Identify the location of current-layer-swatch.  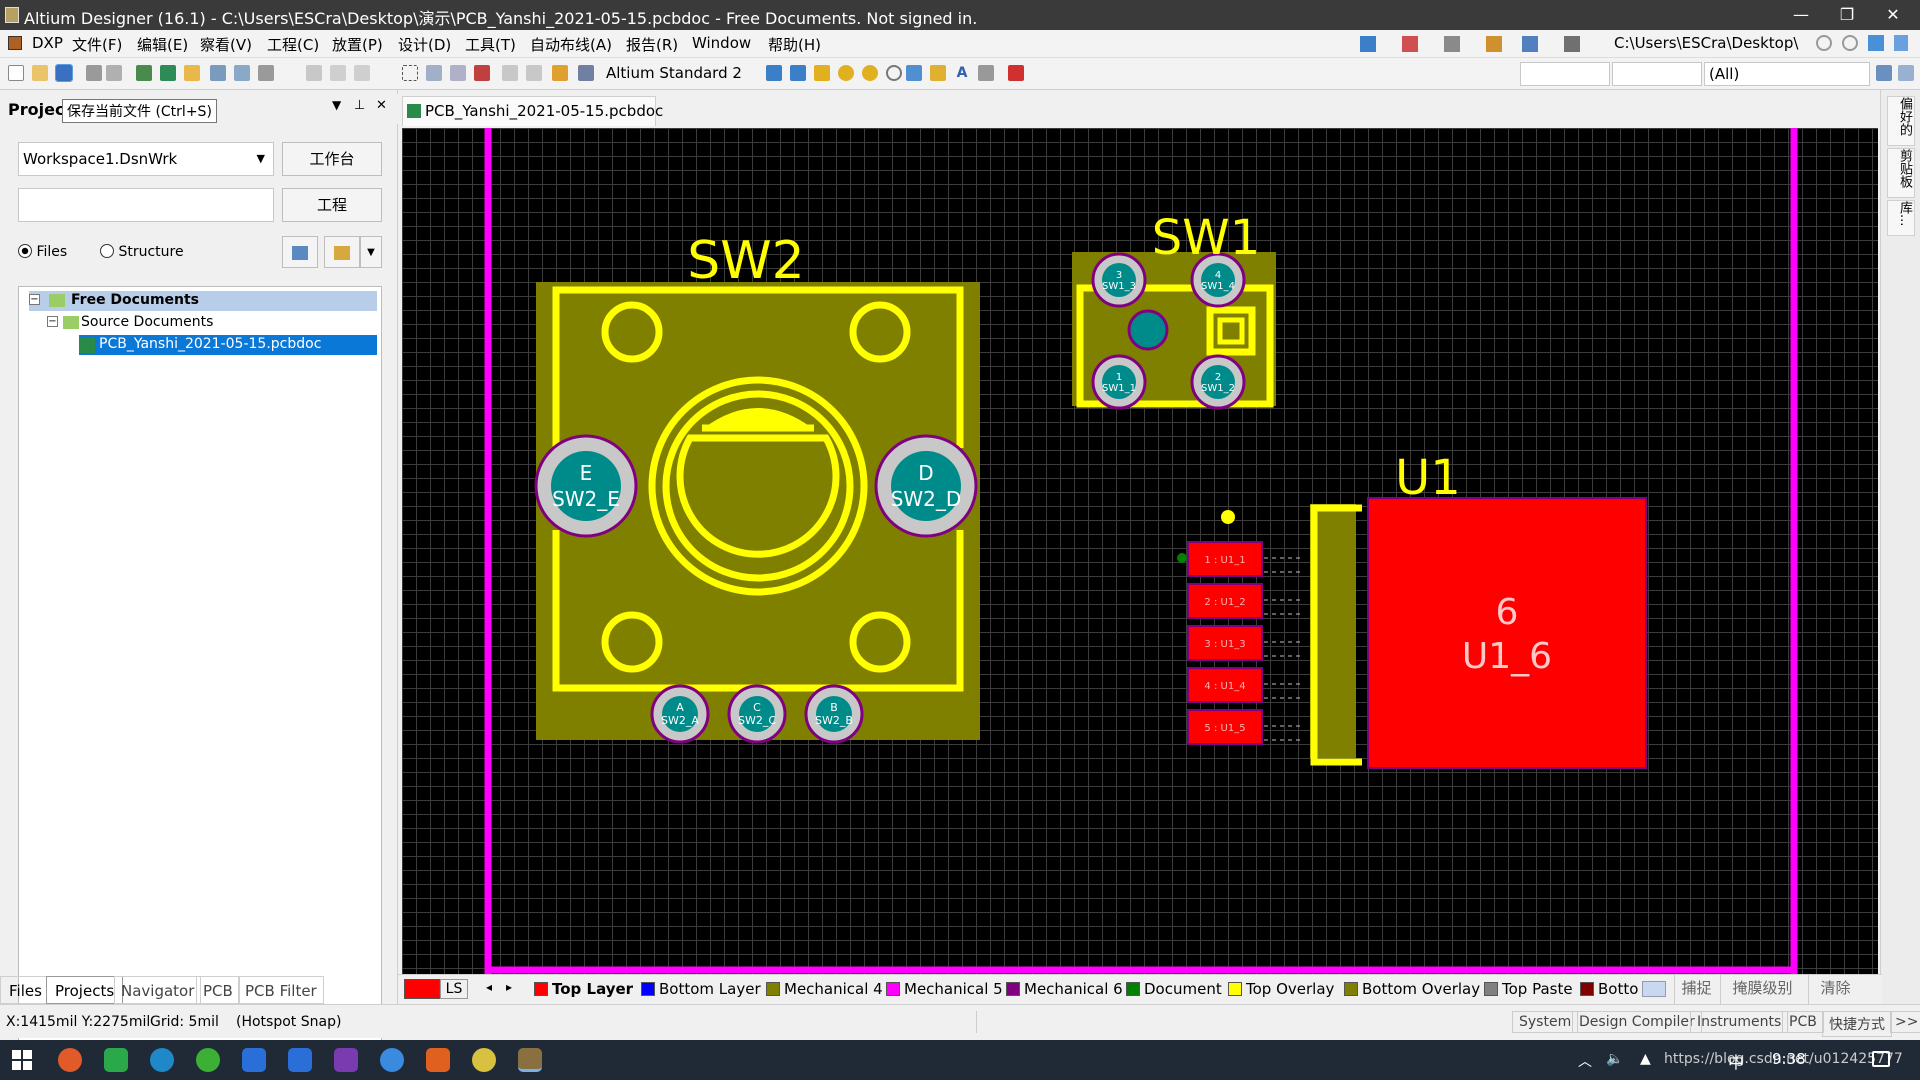
(422, 989).